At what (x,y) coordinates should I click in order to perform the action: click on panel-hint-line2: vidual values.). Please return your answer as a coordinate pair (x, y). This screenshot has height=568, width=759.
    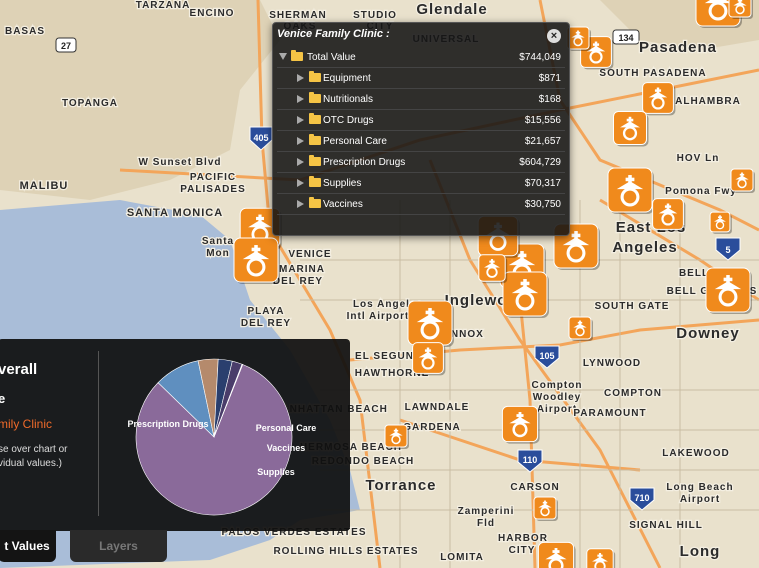
    Looking at the image, I should click on (31, 463).